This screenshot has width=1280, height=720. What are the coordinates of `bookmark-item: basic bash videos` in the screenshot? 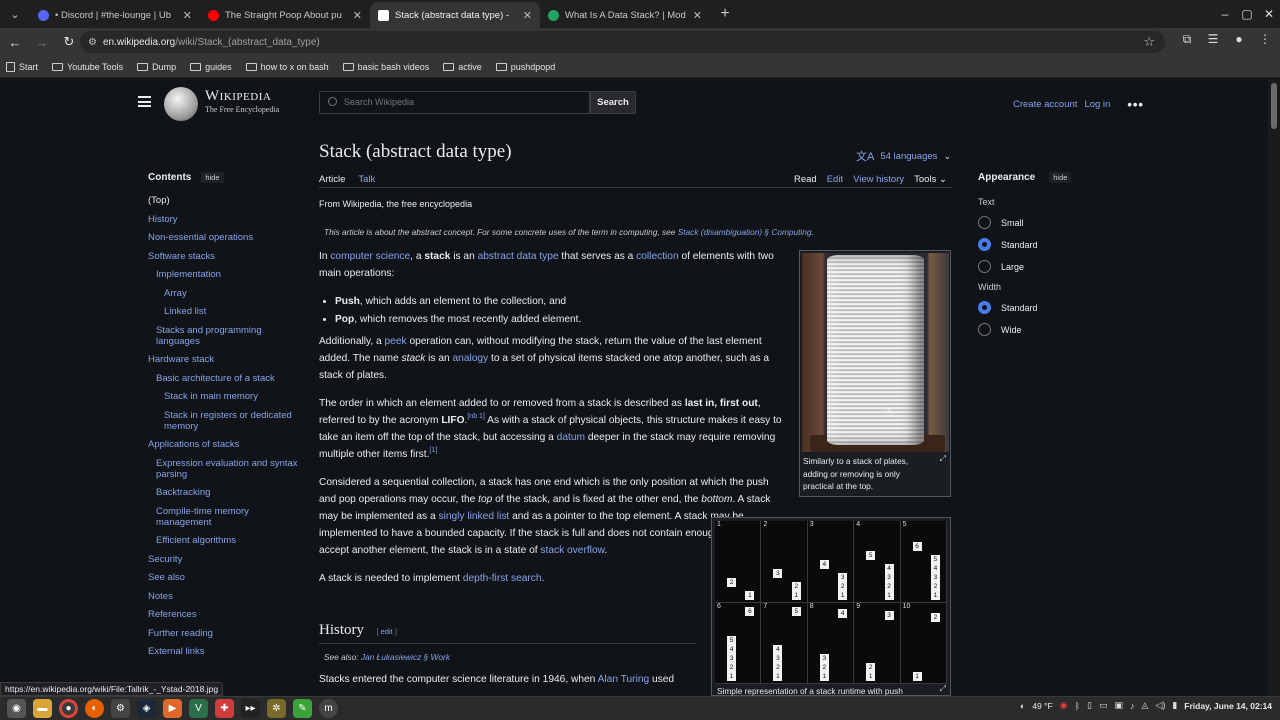 It's located at (385, 67).